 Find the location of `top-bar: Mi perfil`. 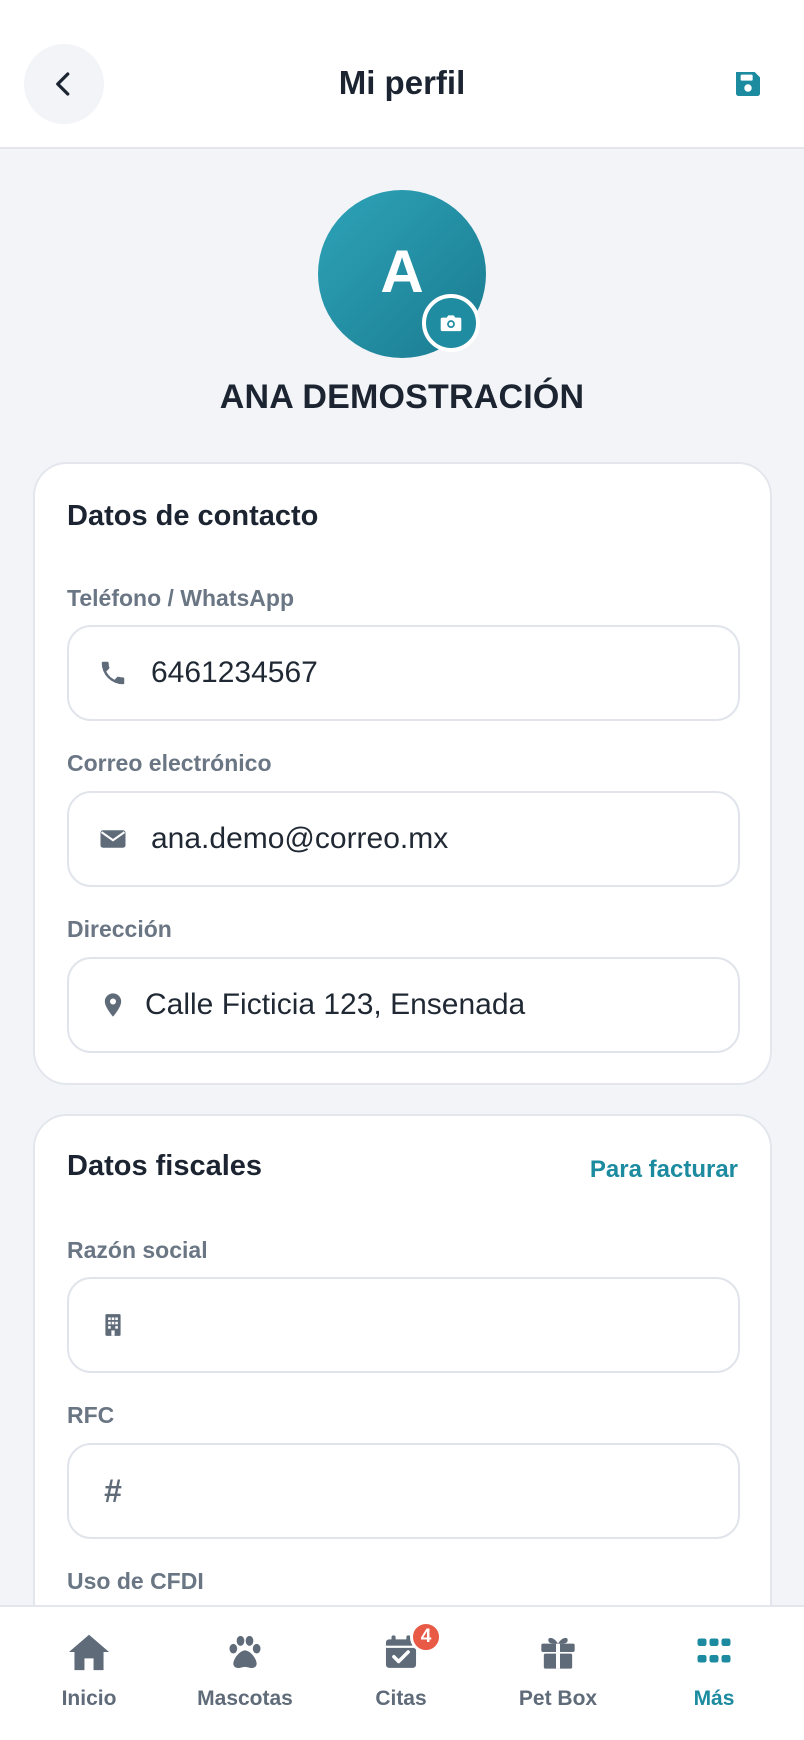

top-bar: Mi perfil is located at coordinates (402, 74).